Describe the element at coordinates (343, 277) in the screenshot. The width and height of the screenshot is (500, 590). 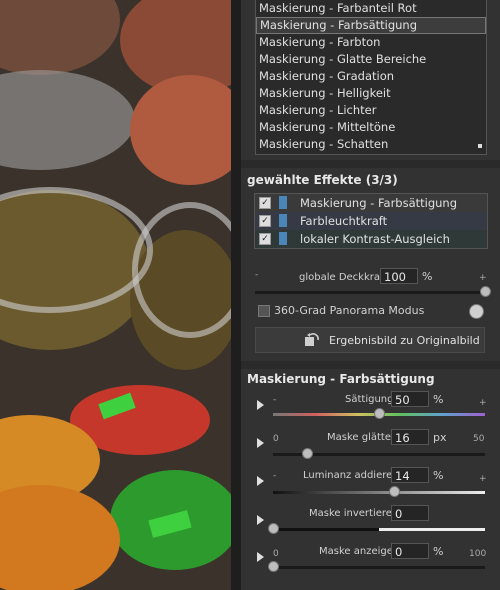
I see `opacity-label: globale Deckkraft` at that location.